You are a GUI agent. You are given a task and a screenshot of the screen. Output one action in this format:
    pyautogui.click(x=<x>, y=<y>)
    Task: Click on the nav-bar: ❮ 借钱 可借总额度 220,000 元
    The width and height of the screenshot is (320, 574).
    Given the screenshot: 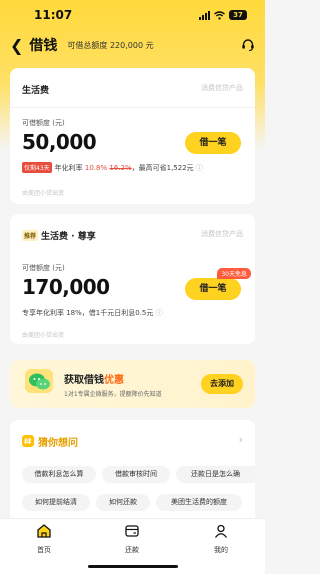 What is the action you would take?
    pyautogui.click(x=132, y=45)
    